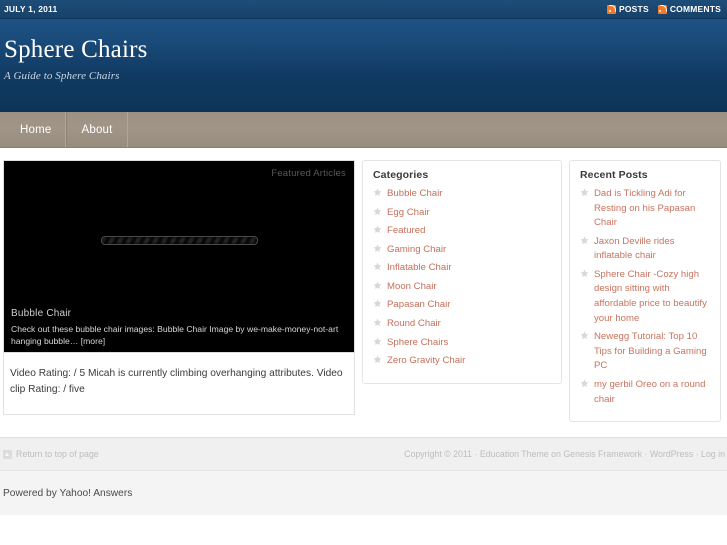  I want to click on list-item: Bubble Chair, so click(462, 194).